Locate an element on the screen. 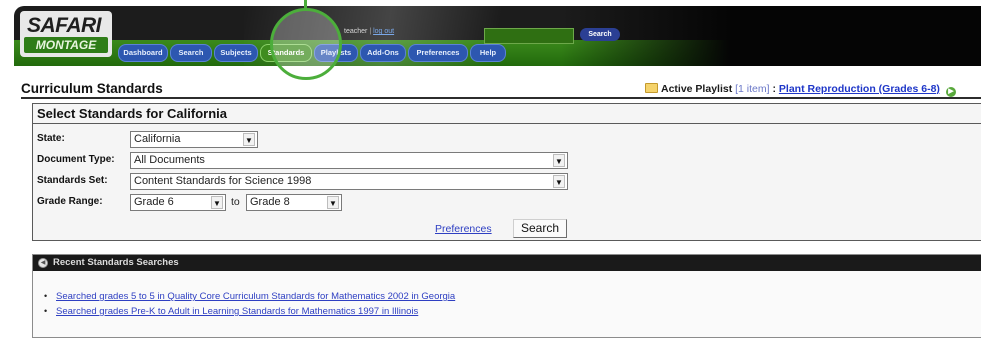 The image size is (981, 341). playlist-item-count: [1 item] is located at coordinates (752, 89).